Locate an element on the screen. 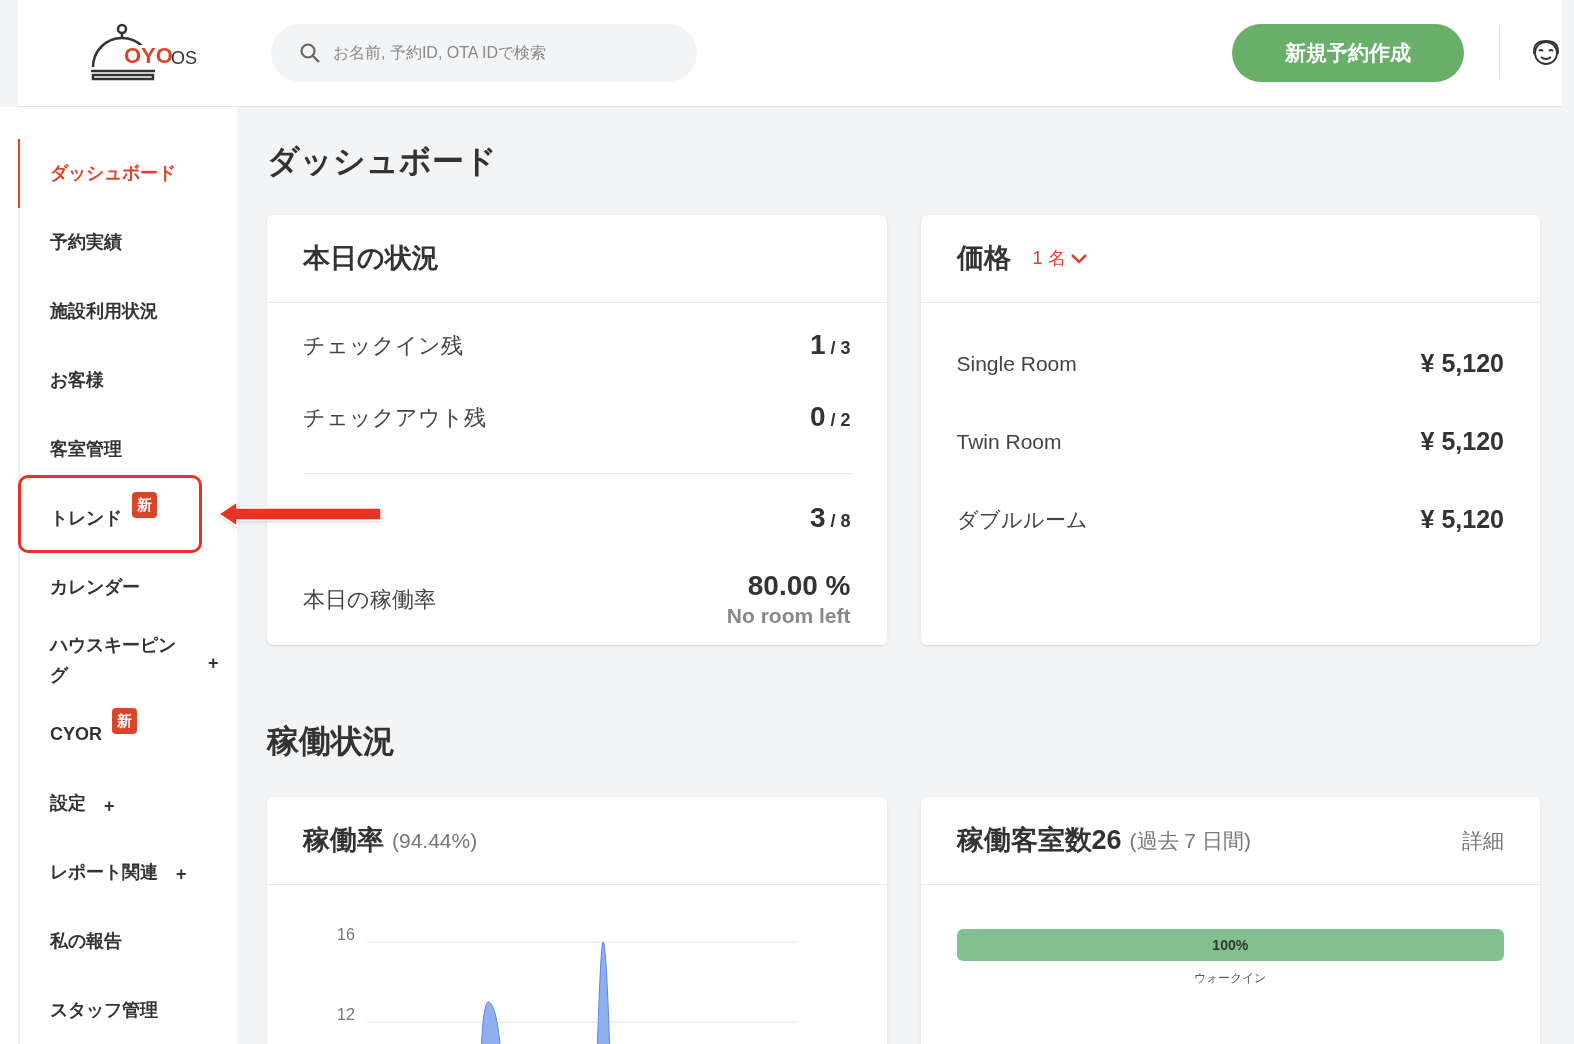 The width and height of the screenshot is (1574, 1044). axis-tick: 16 is located at coordinates (346, 935).